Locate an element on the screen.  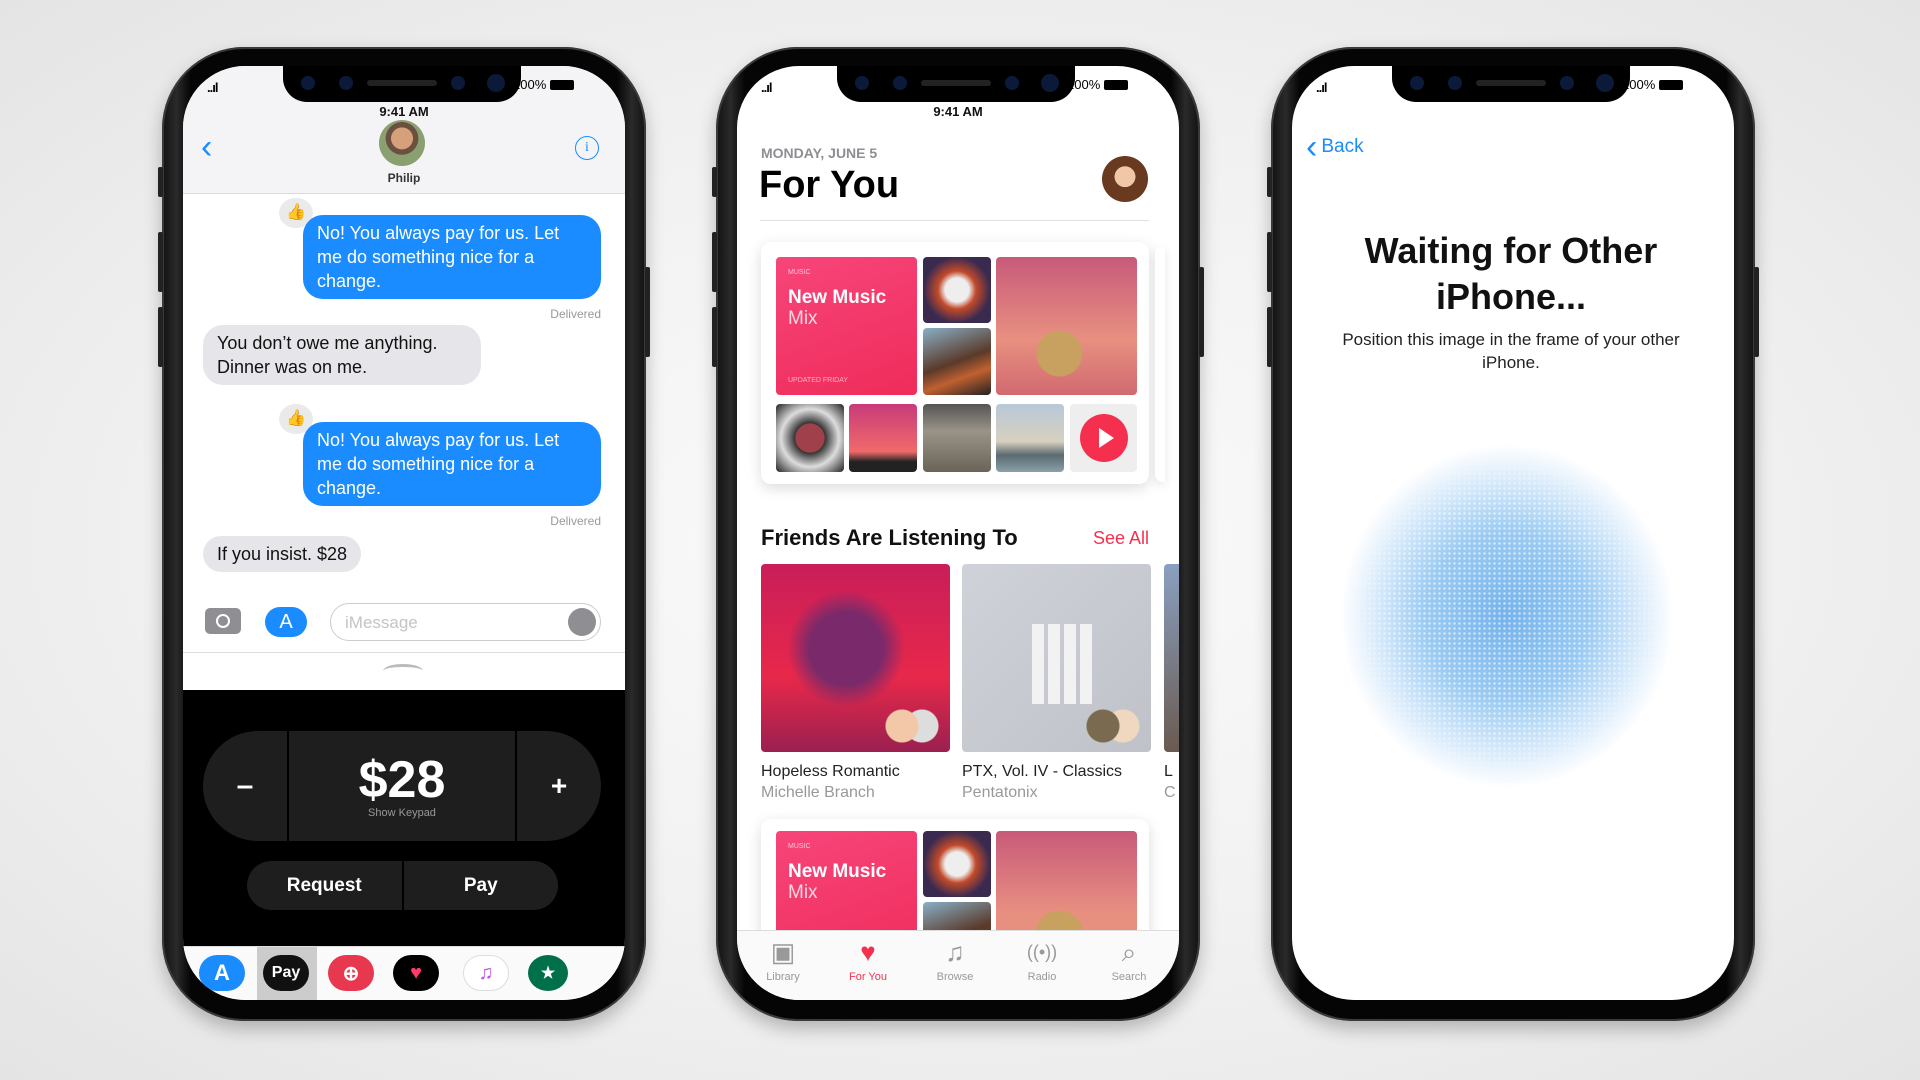
info-icon: i is located at coordinates (587, 148).